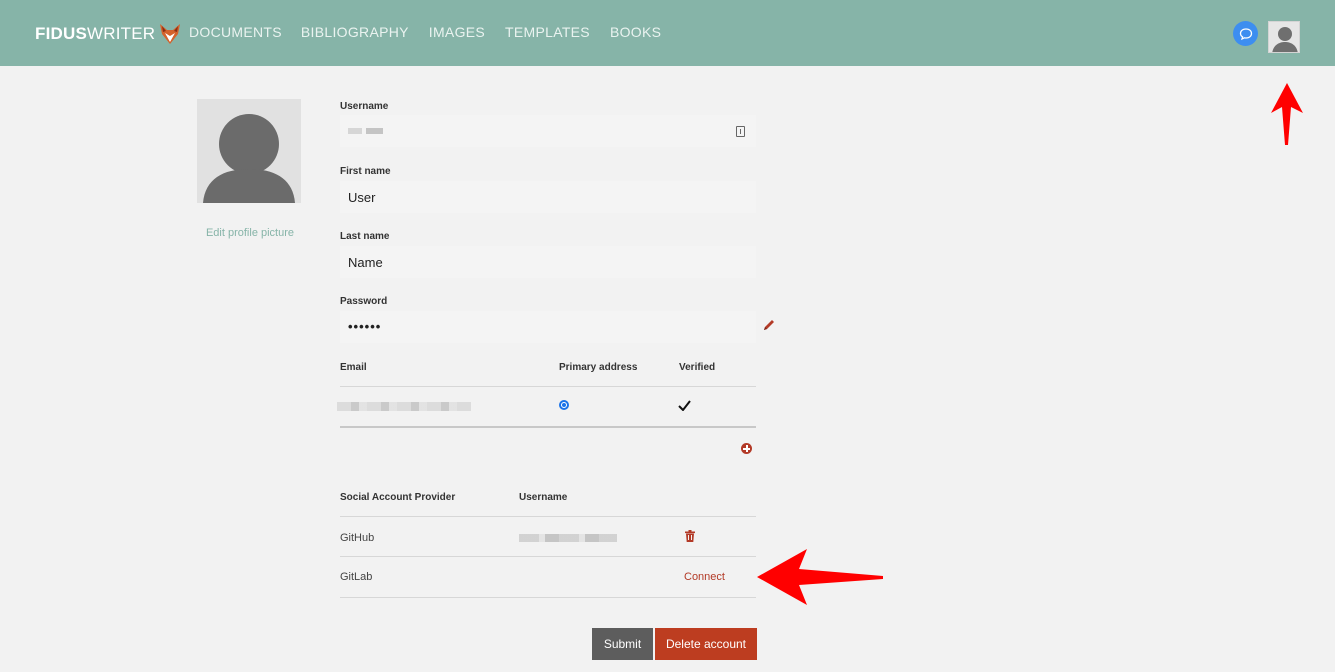 This screenshot has width=1335, height=672. I want to click on email-header-divider, so click(548, 386).